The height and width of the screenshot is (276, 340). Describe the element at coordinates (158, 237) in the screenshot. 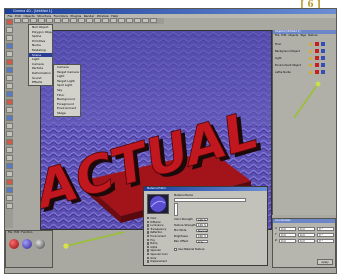

I see `channel-label: Environment` at that location.